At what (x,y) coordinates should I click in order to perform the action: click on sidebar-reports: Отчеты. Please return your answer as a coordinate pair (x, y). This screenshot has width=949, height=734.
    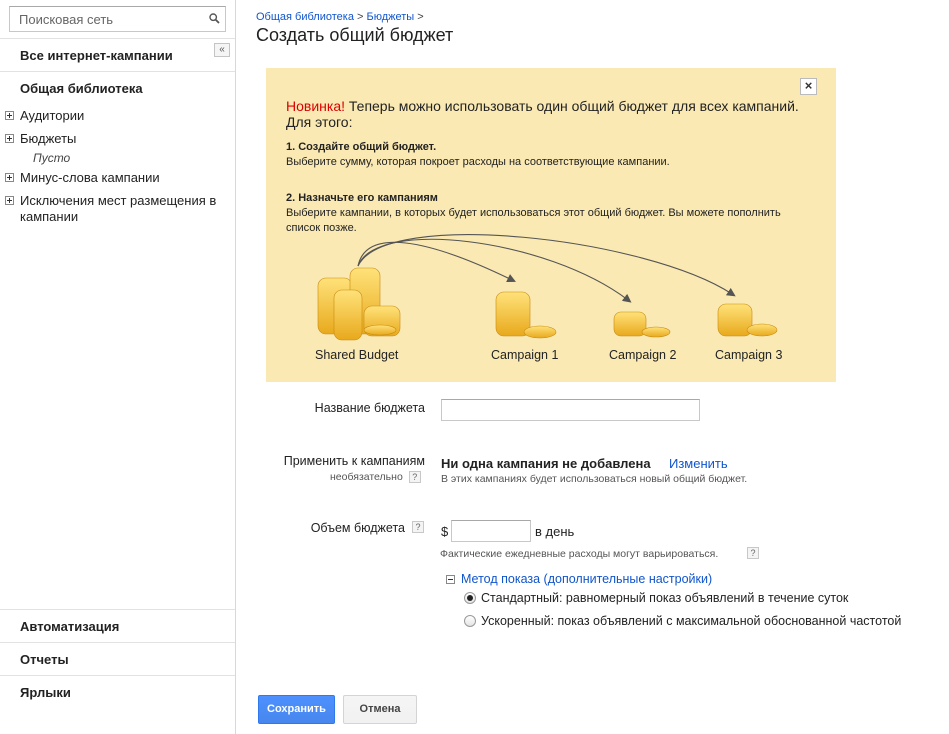
    Looking at the image, I should click on (44, 659).